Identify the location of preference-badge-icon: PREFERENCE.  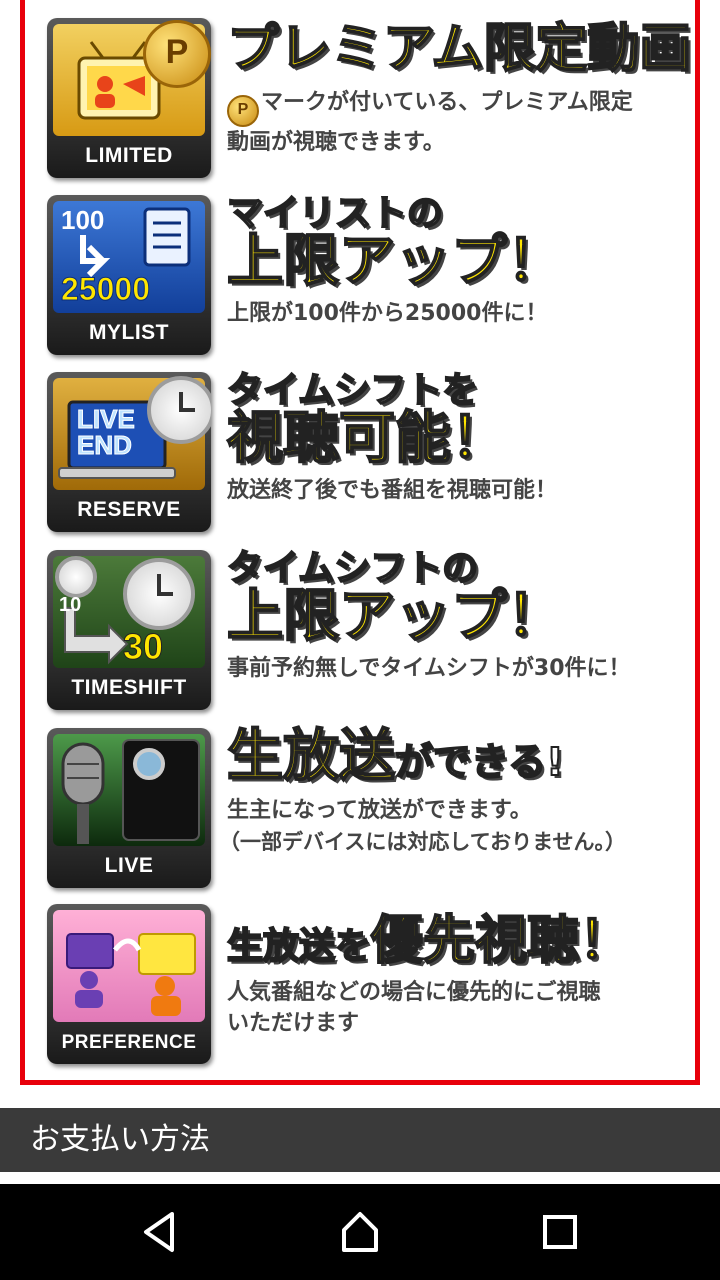
(129, 984).